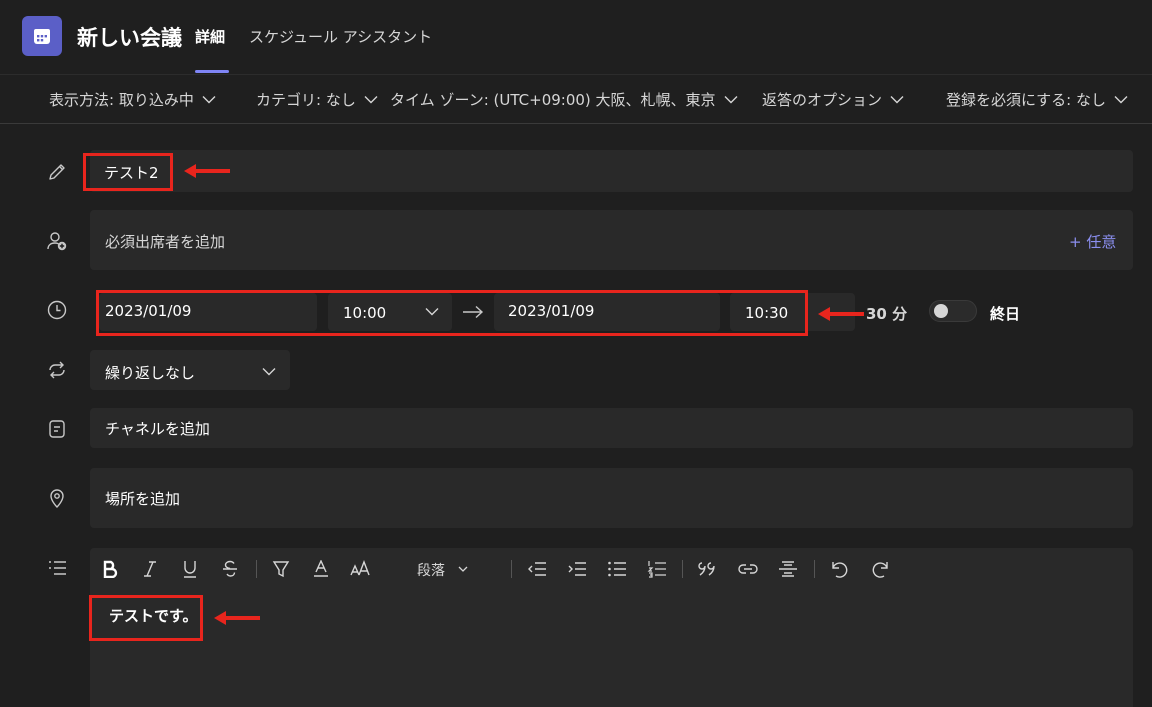 The height and width of the screenshot is (707, 1152). I want to click on attendees-input, so click(611, 240).